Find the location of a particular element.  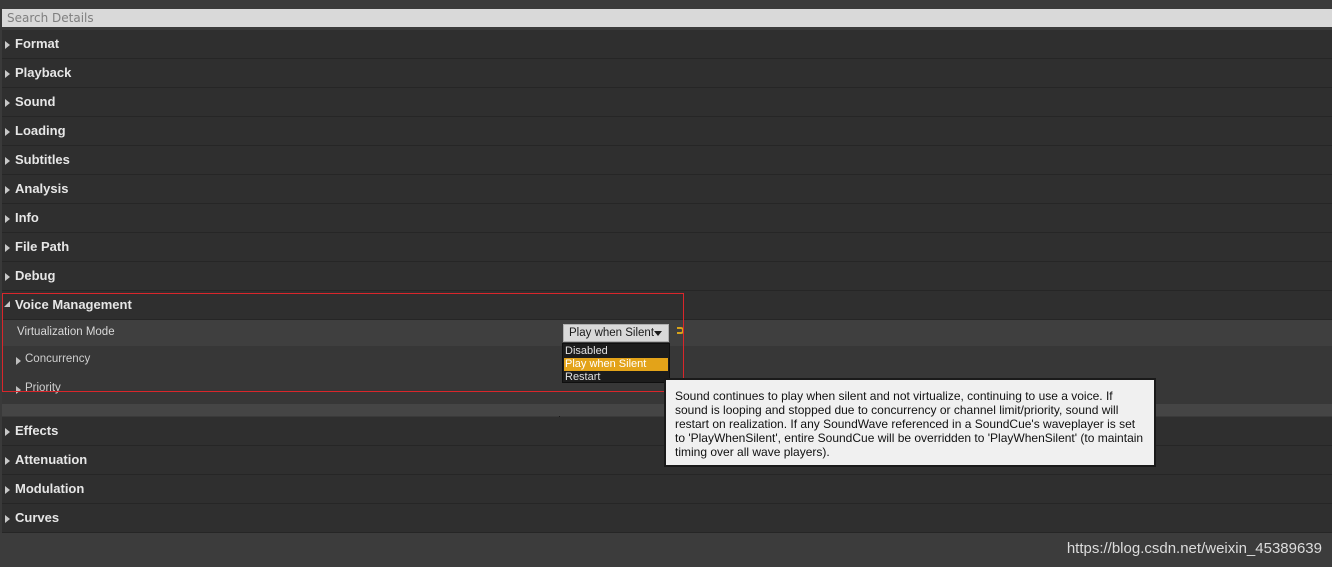

category-label: Curves is located at coordinates (37, 517).